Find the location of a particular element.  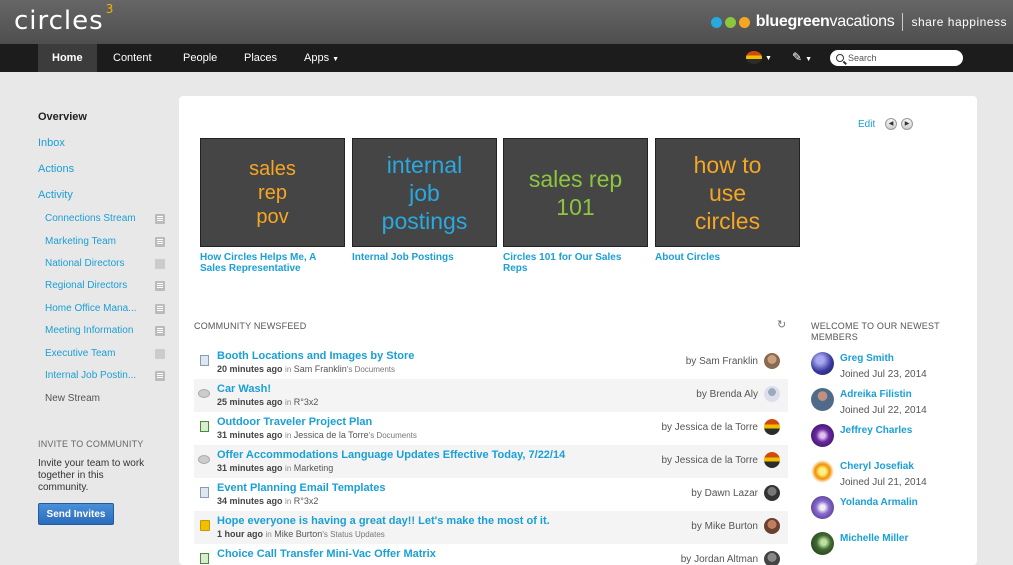

sidebar-item-activity: Activity is located at coordinates (55, 195).